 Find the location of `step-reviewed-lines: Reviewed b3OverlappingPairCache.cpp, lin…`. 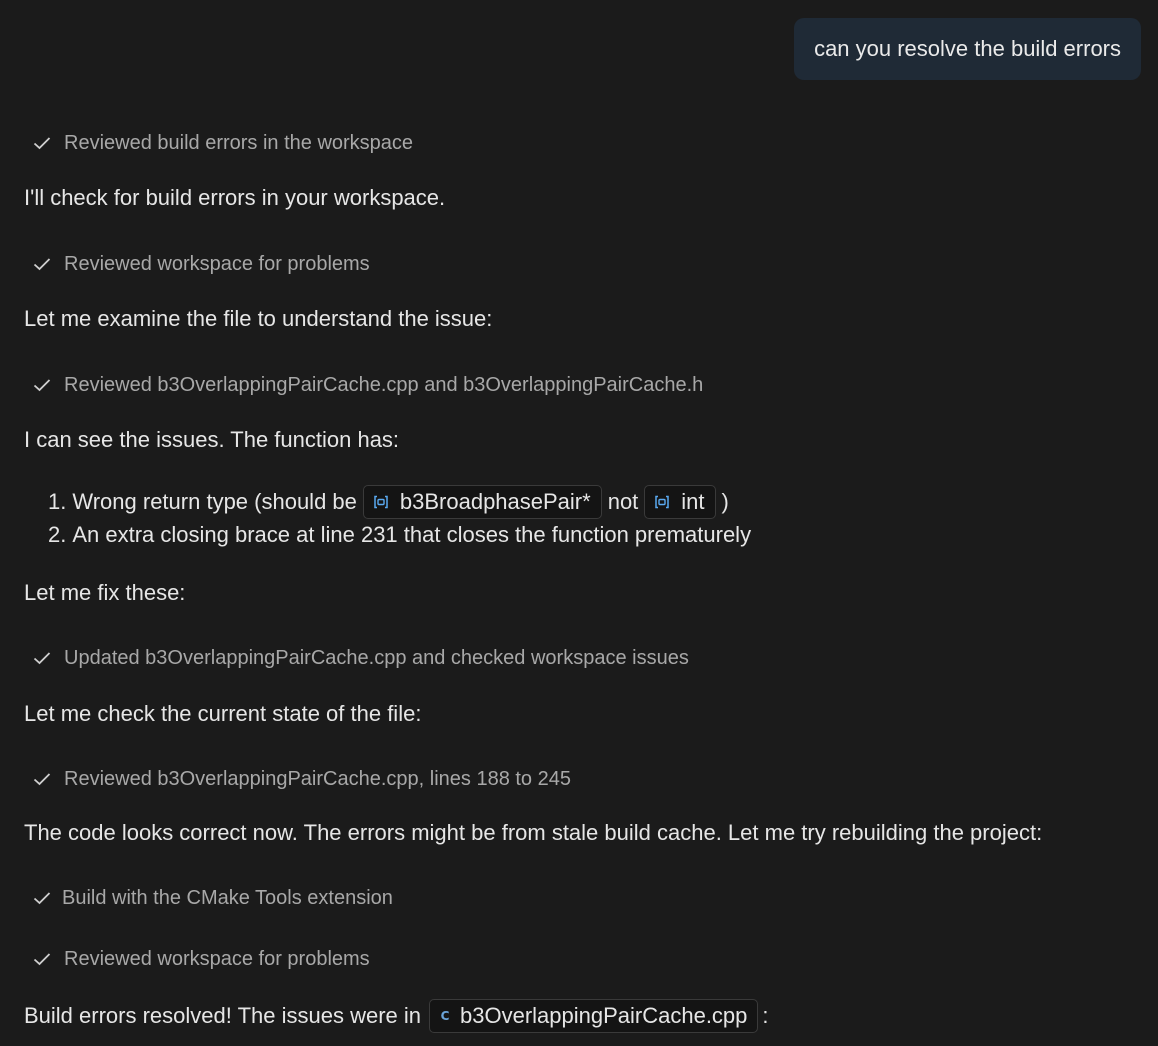

step-reviewed-lines: Reviewed b3OverlappingPairCache.cpp, lin… is located at coordinates (301, 779).